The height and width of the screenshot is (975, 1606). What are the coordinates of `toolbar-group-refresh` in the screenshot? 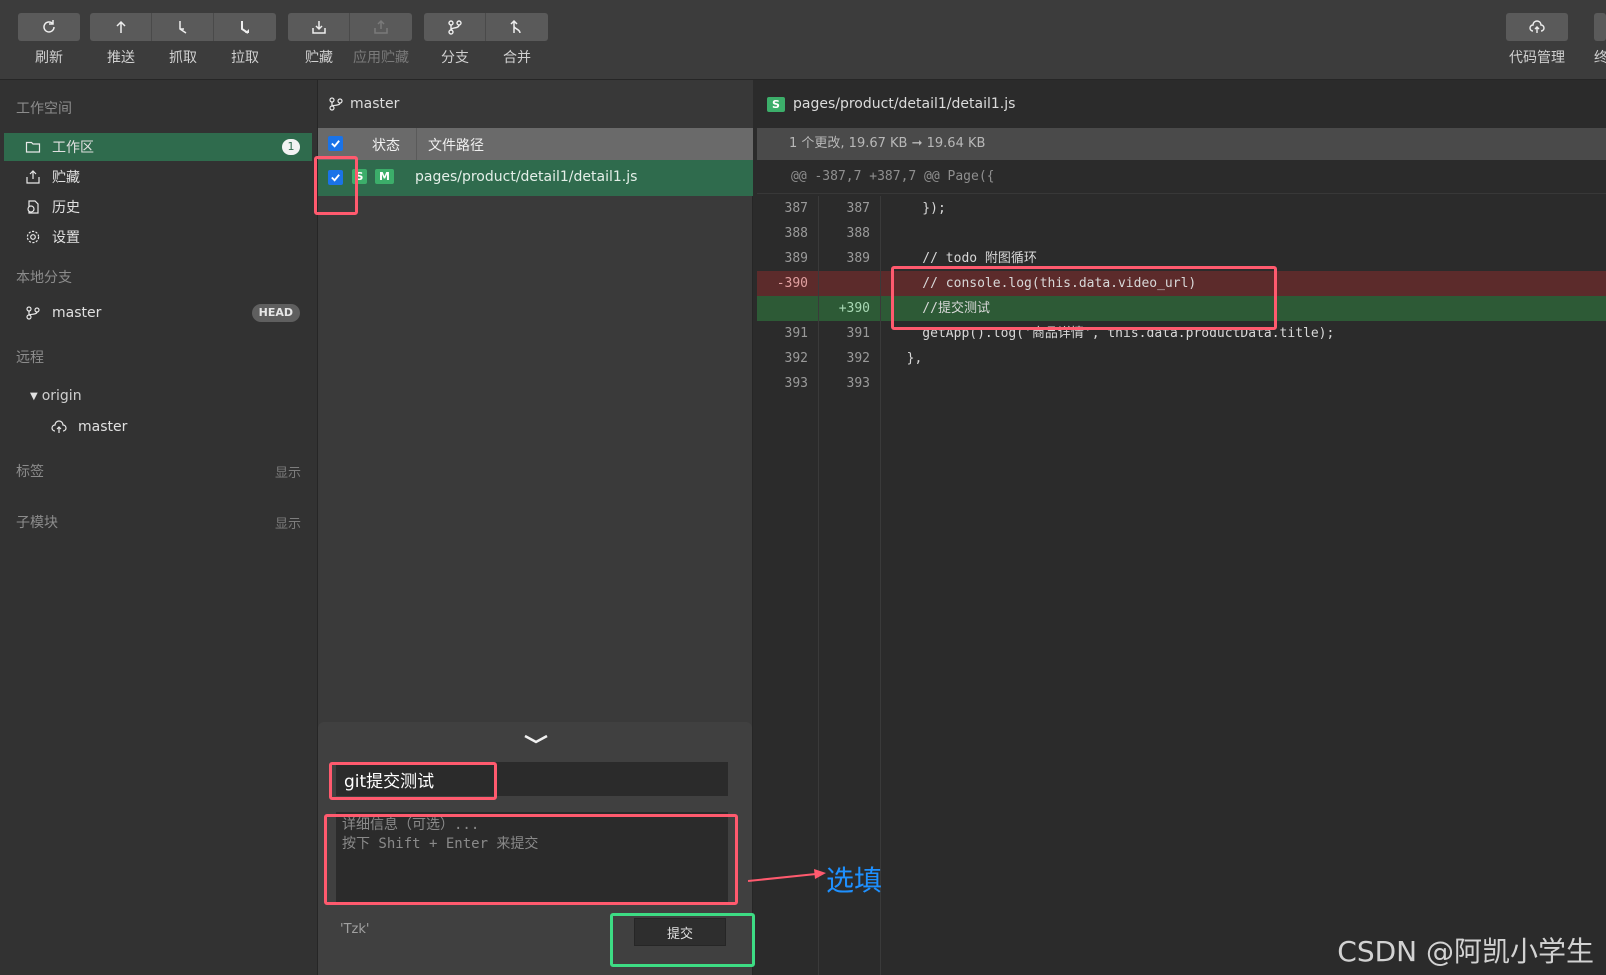 It's located at (49, 27).